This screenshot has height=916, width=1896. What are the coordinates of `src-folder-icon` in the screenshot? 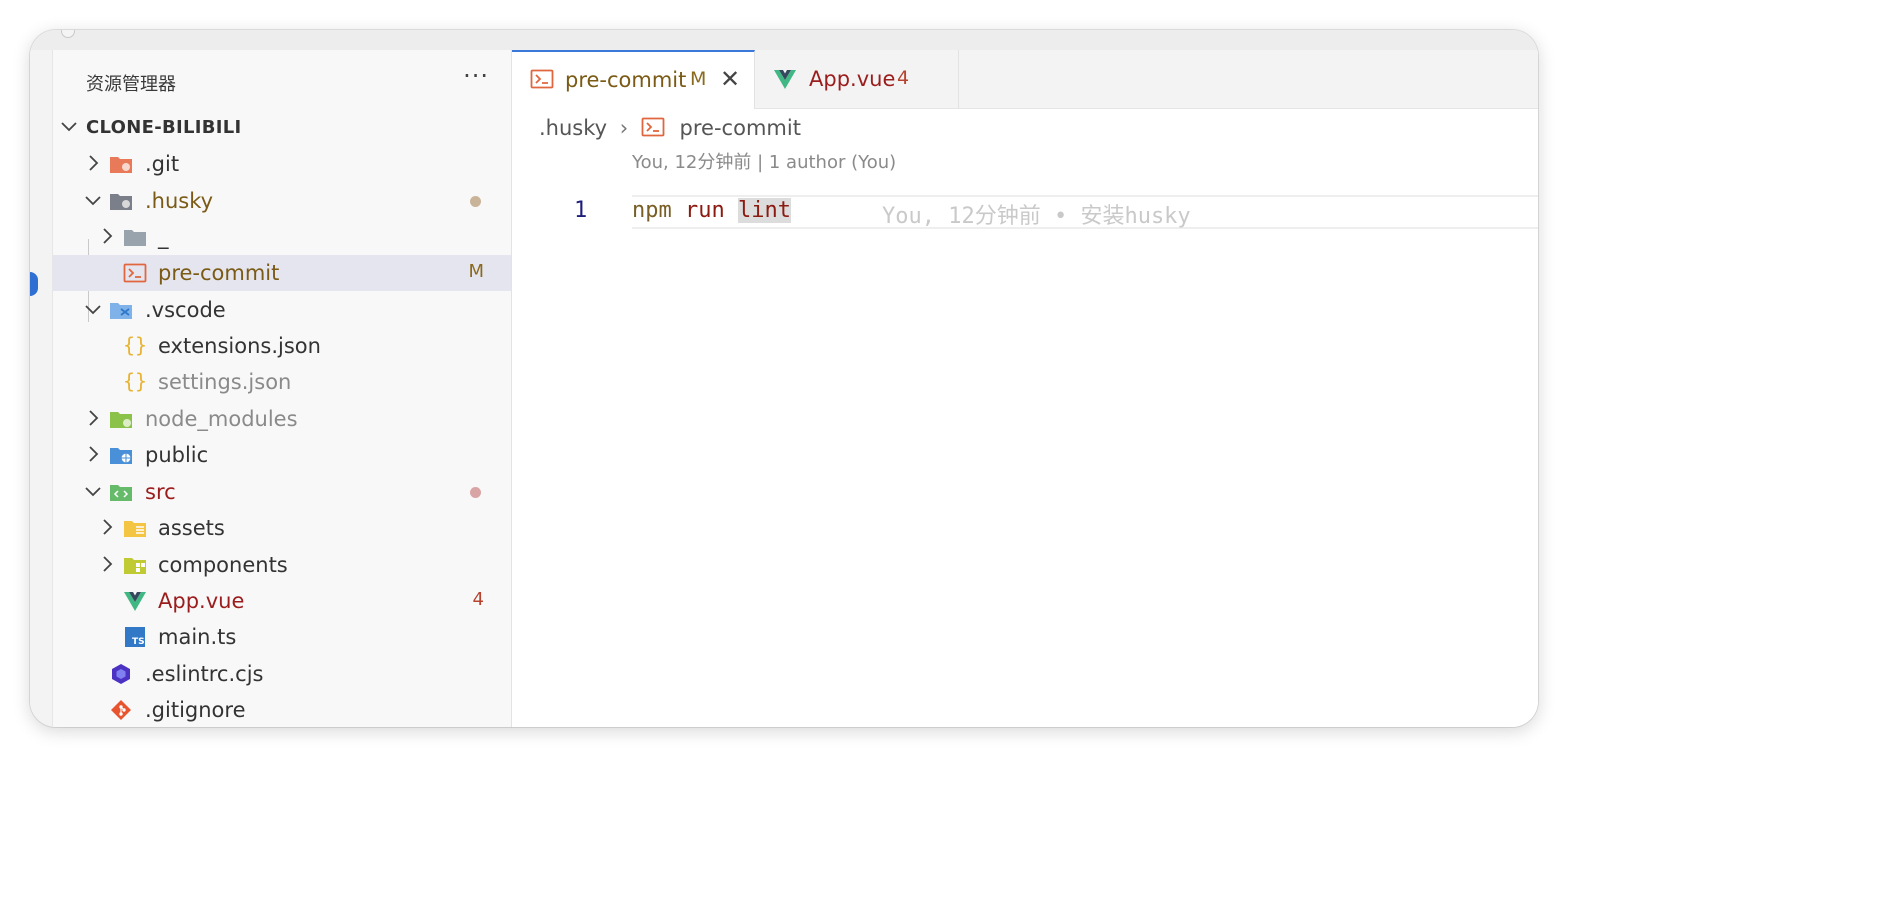 It's located at (121, 492).